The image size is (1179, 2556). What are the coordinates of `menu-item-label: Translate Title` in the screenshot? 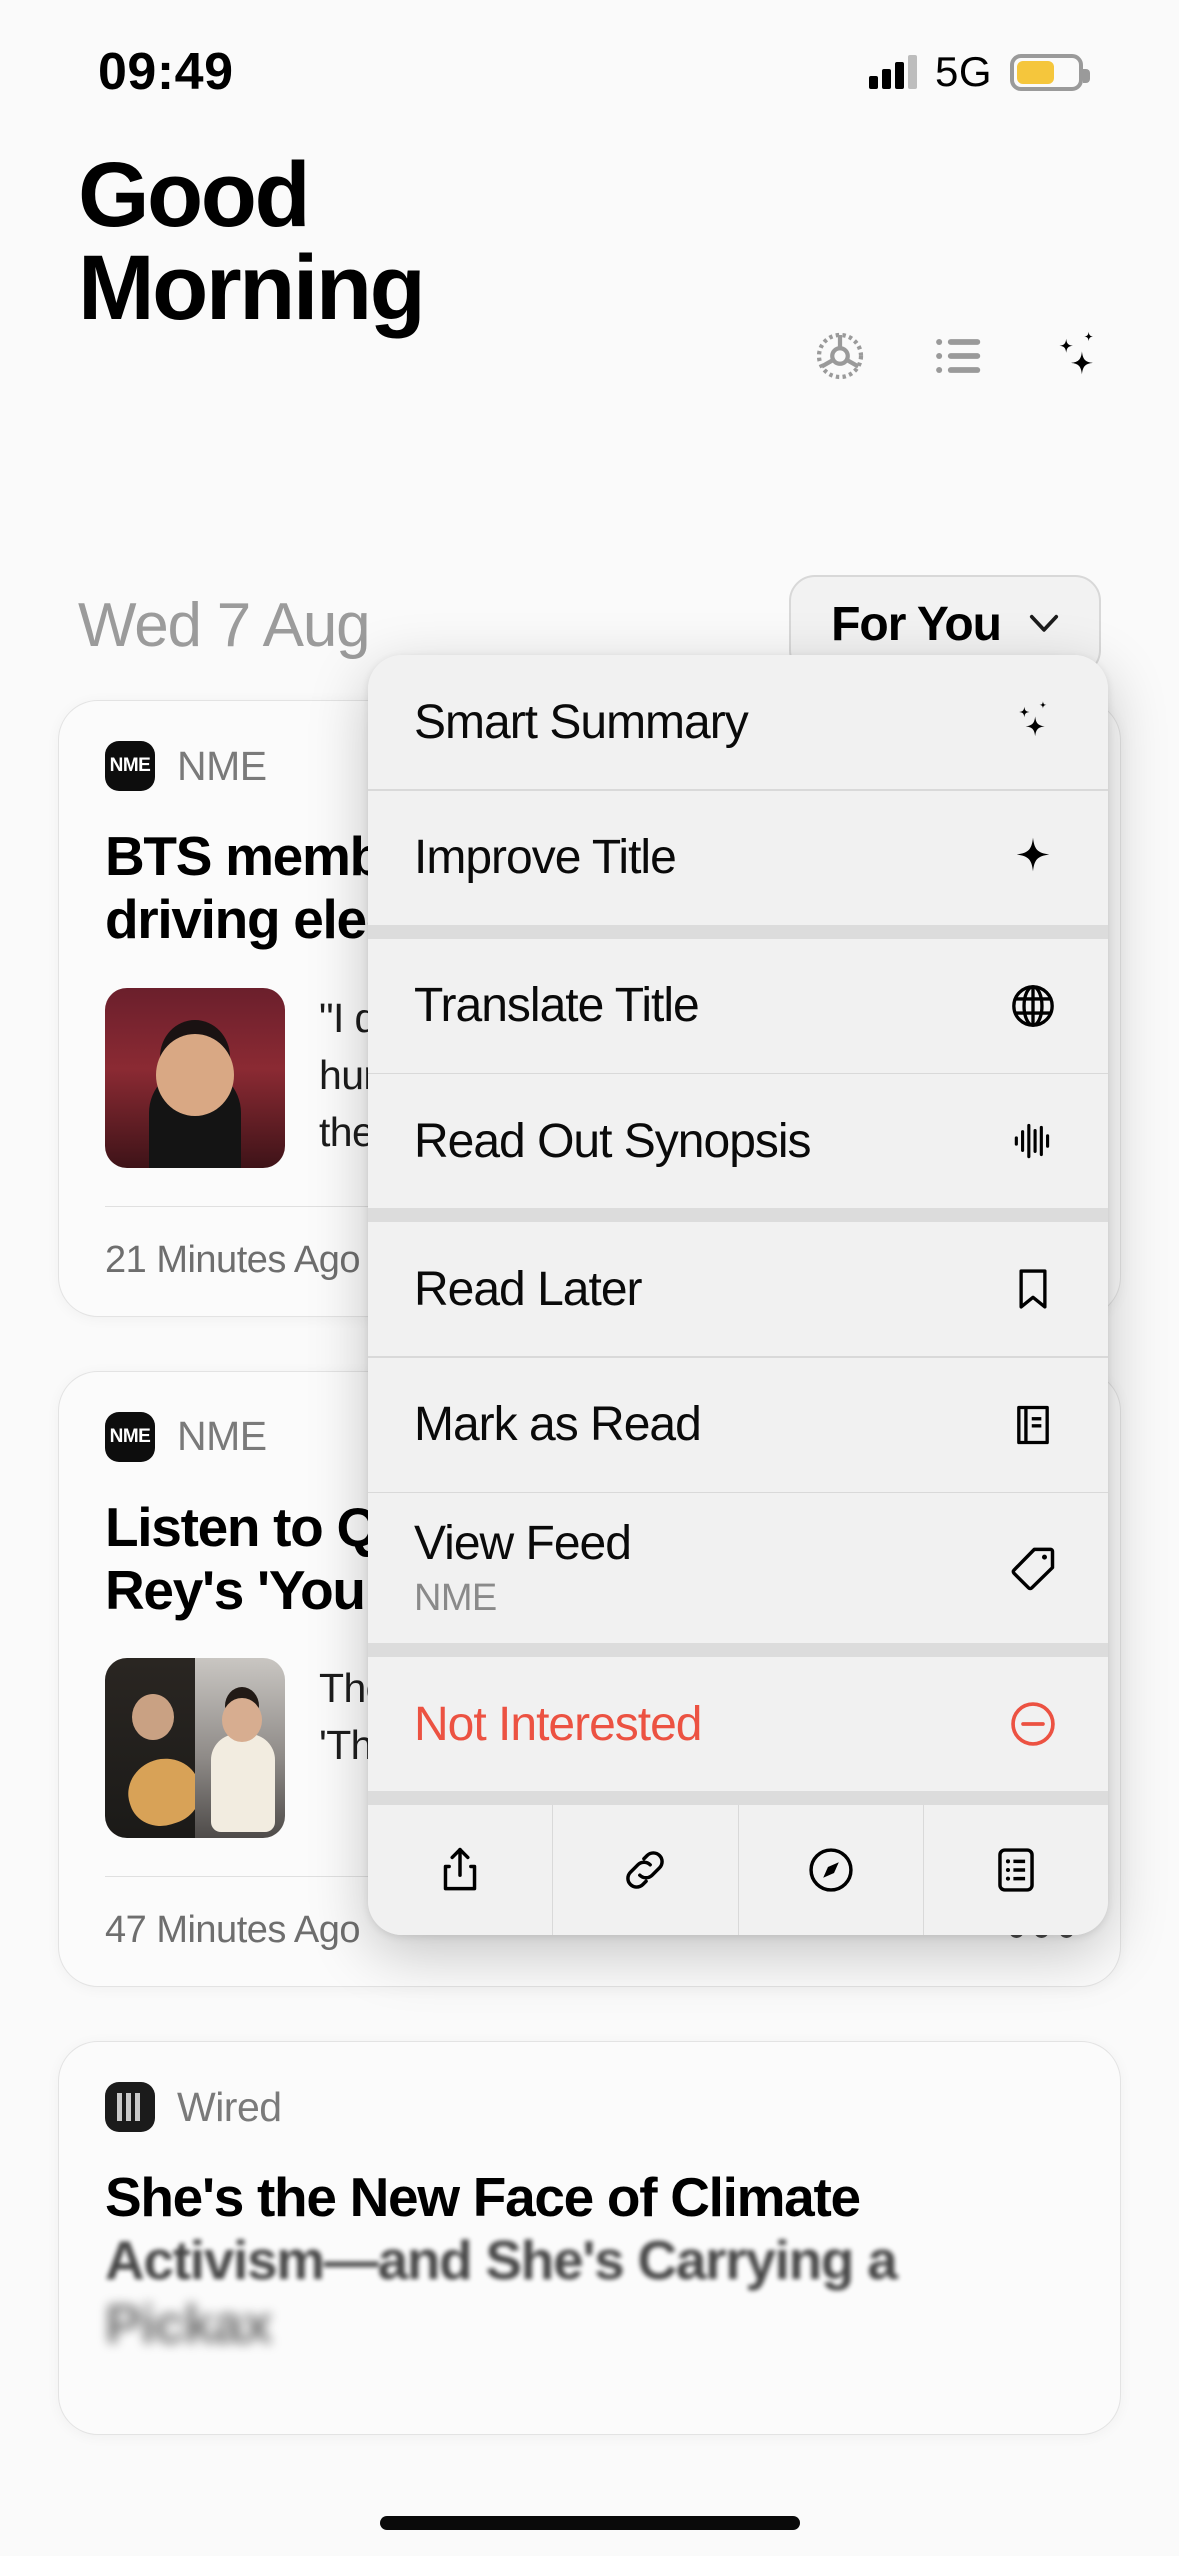 It's located at (557, 1005).